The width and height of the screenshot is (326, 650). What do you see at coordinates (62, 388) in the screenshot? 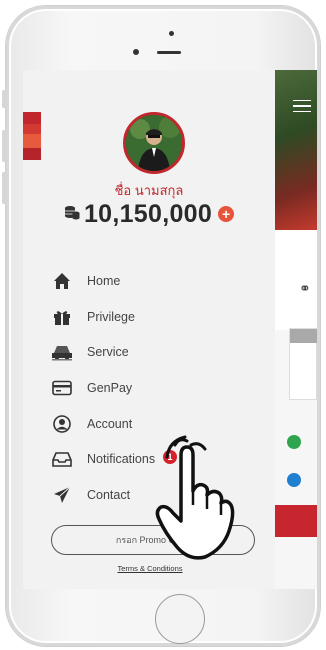
I see `card-icon` at bounding box center [62, 388].